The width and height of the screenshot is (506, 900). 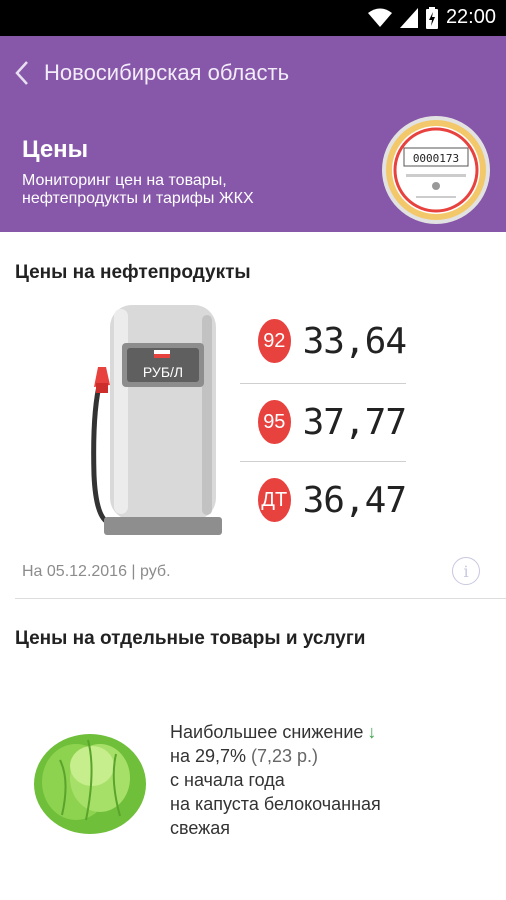 I want to click on fuel-price-row-95: 95 37,77, so click(x=323, y=422).